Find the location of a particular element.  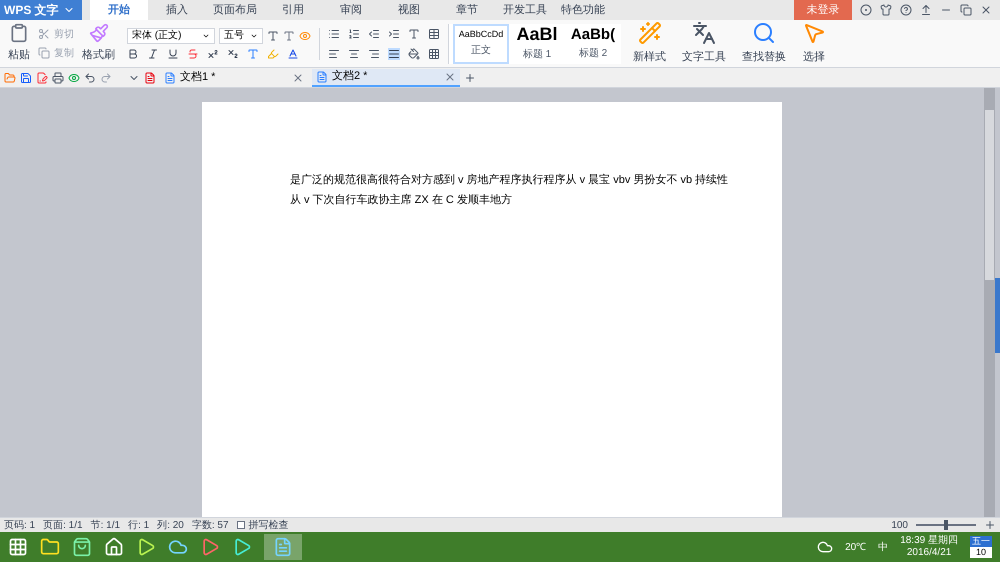

font-family-select: 宋体 (正文) is located at coordinates (171, 36).